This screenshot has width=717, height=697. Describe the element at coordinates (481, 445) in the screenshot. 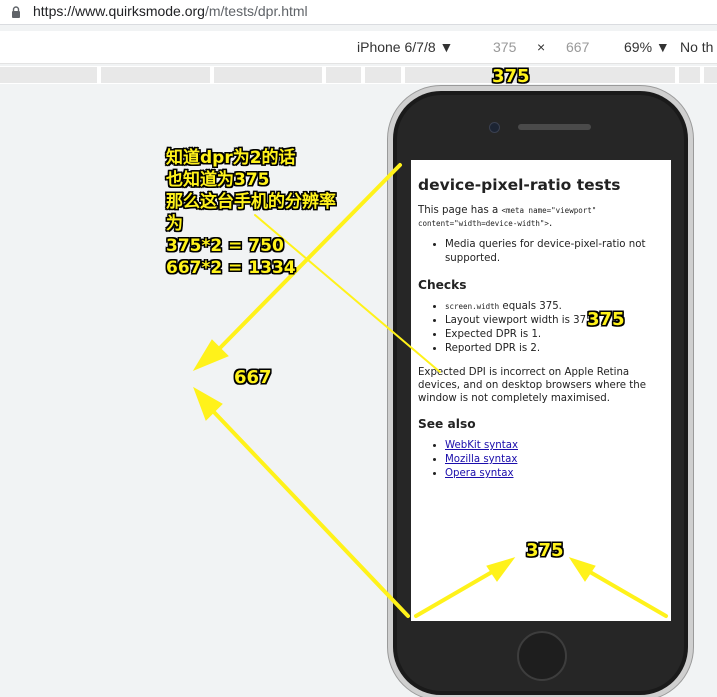

I see `webkit-syntax-link: WebKit syntax` at that location.